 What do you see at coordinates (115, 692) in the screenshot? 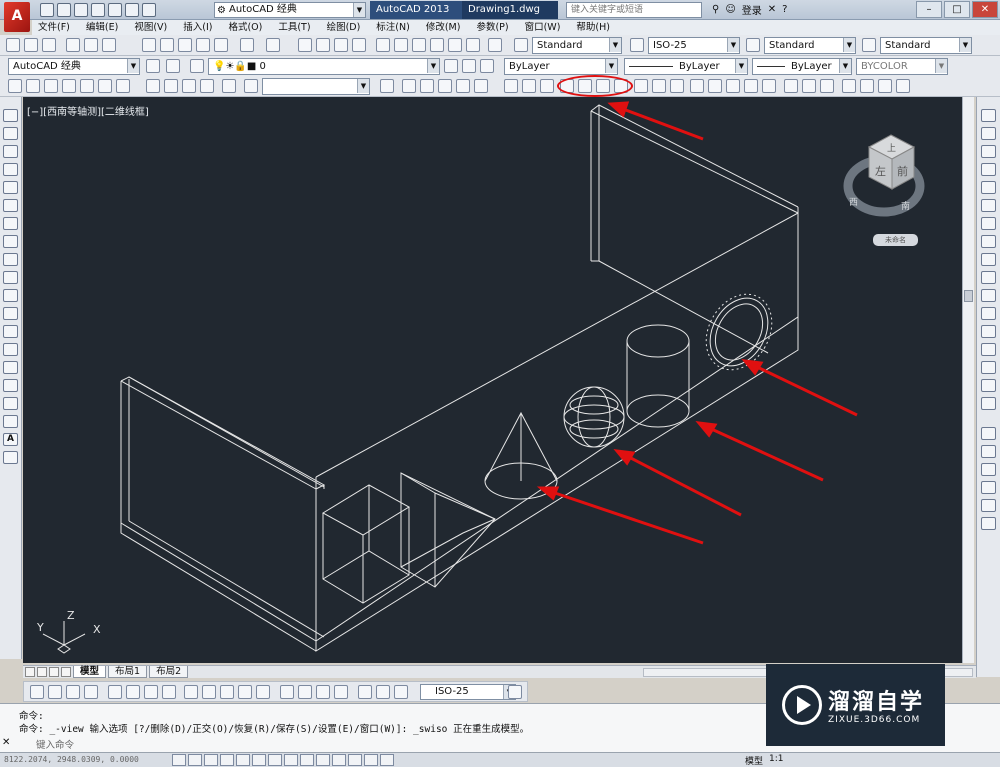
I see `radius-dim-icon` at bounding box center [115, 692].